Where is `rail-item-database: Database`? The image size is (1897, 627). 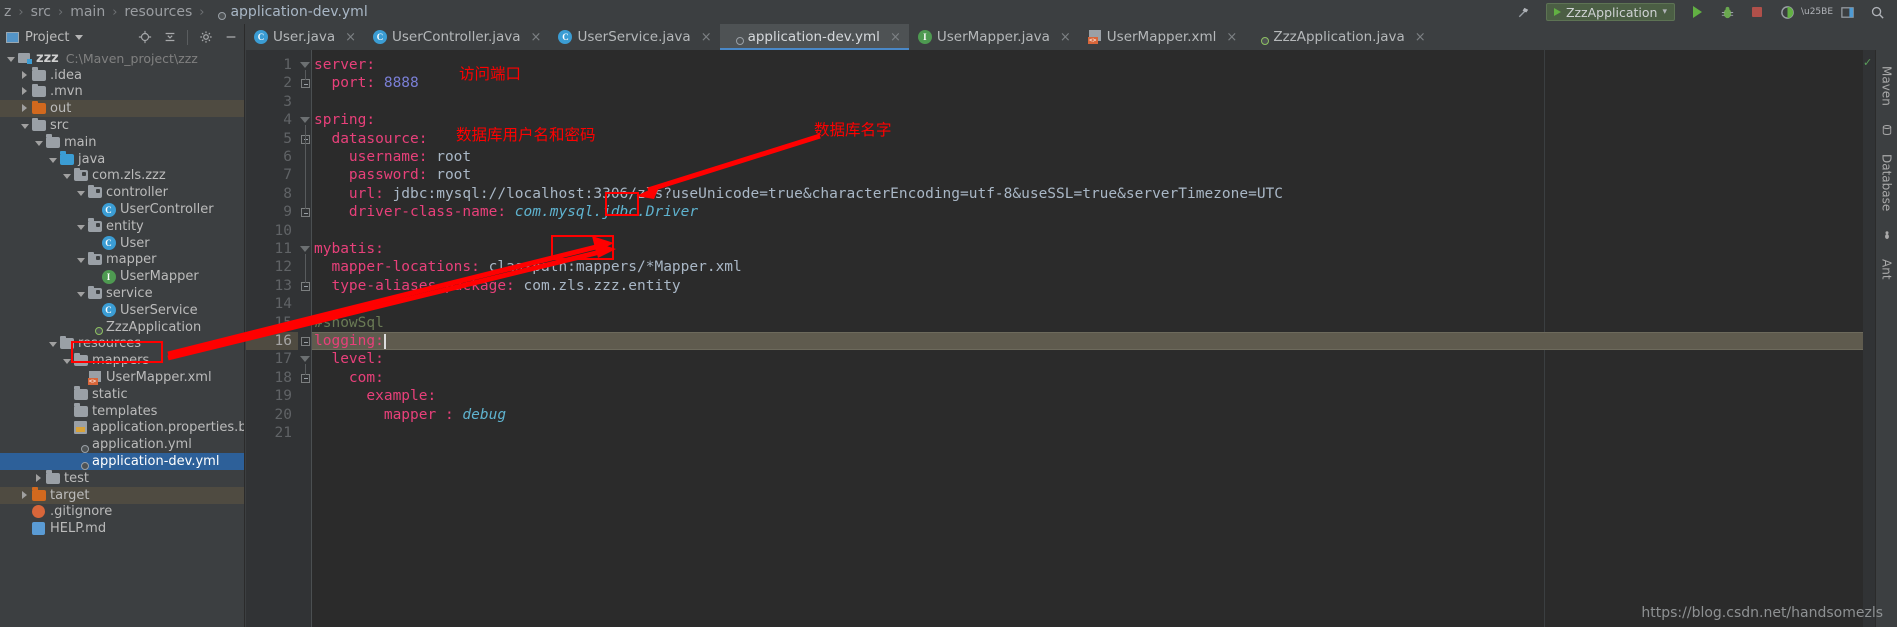
rail-item-database: Database is located at coordinates (1887, 182).